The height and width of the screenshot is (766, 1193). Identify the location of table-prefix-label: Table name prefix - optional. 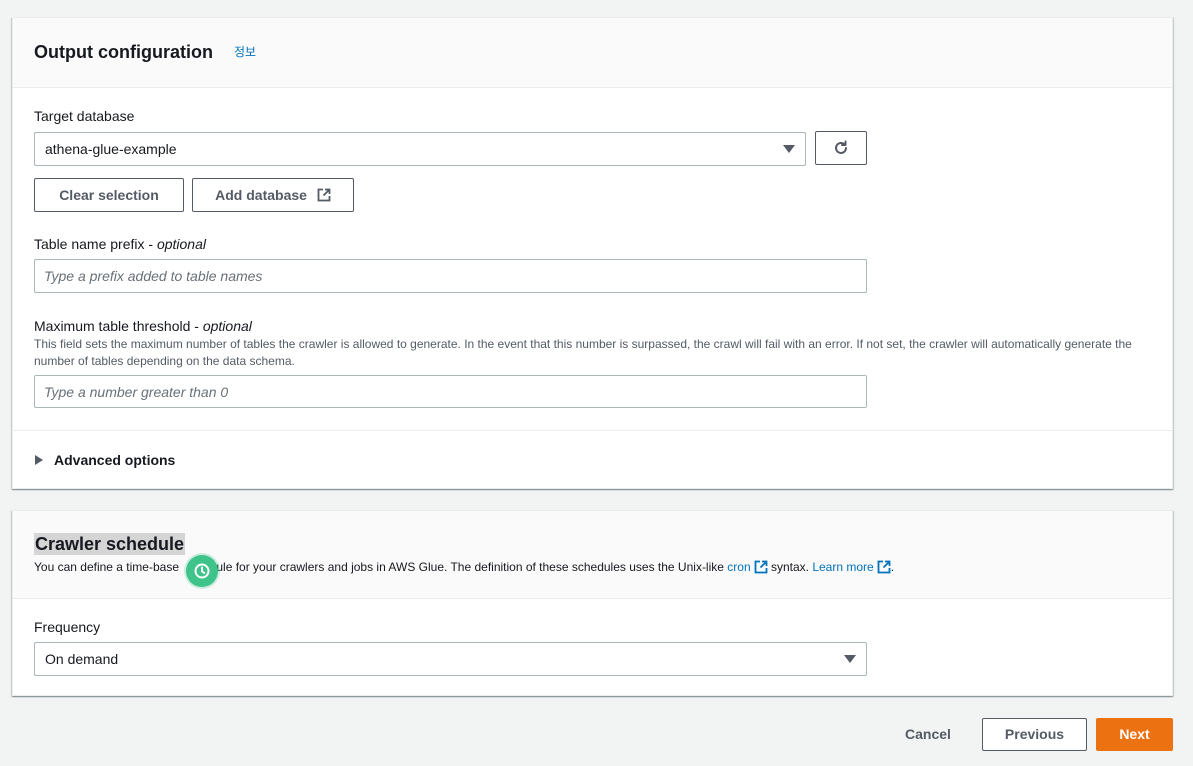
(120, 244).